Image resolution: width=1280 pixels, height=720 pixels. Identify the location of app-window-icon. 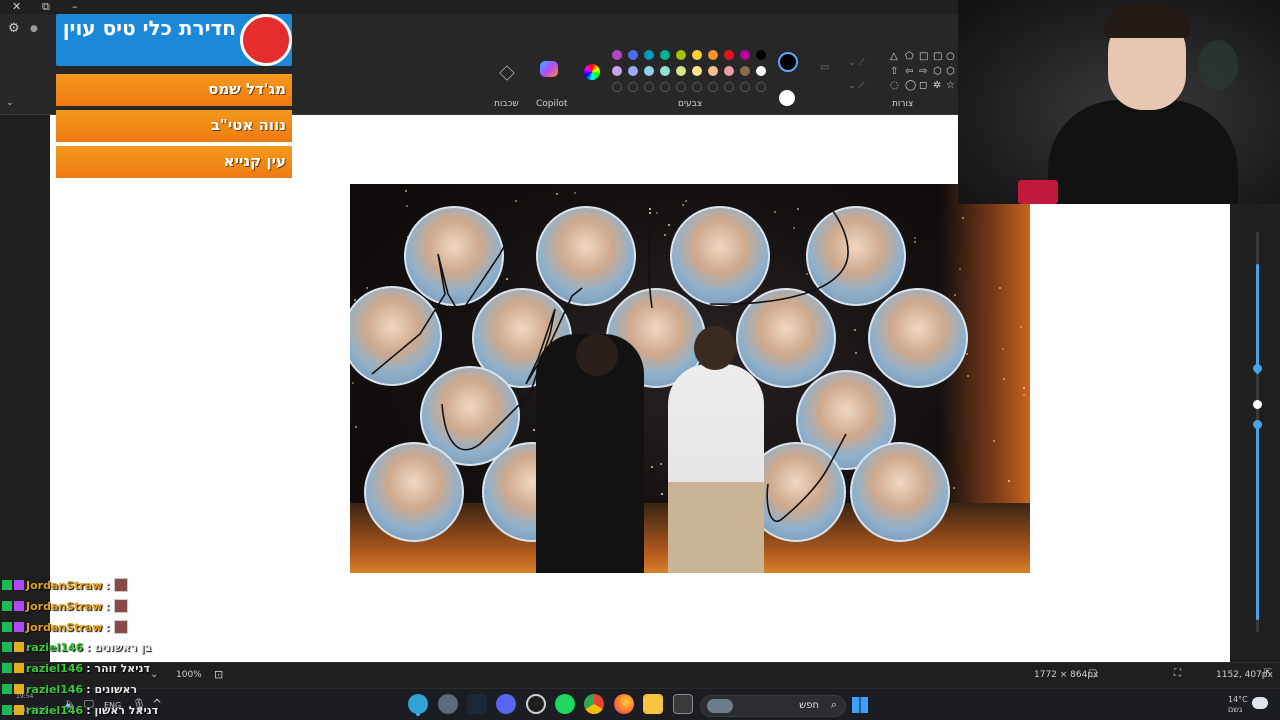
(683, 704).